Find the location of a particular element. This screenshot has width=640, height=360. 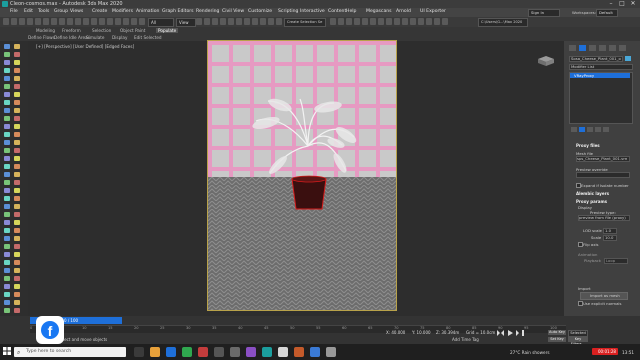

menu-item-group: Group is located at coordinates (61, 11).